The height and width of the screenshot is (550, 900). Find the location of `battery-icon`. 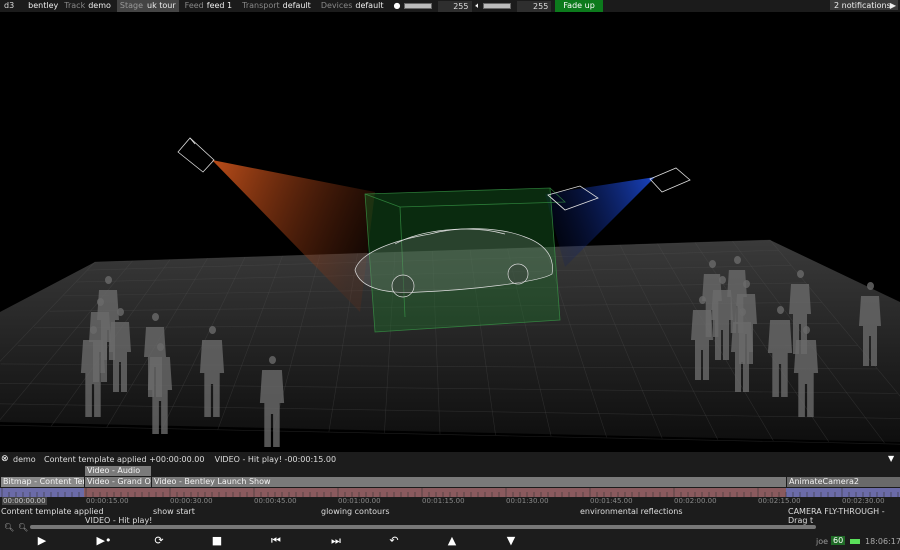

battery-icon is located at coordinates (855, 541).